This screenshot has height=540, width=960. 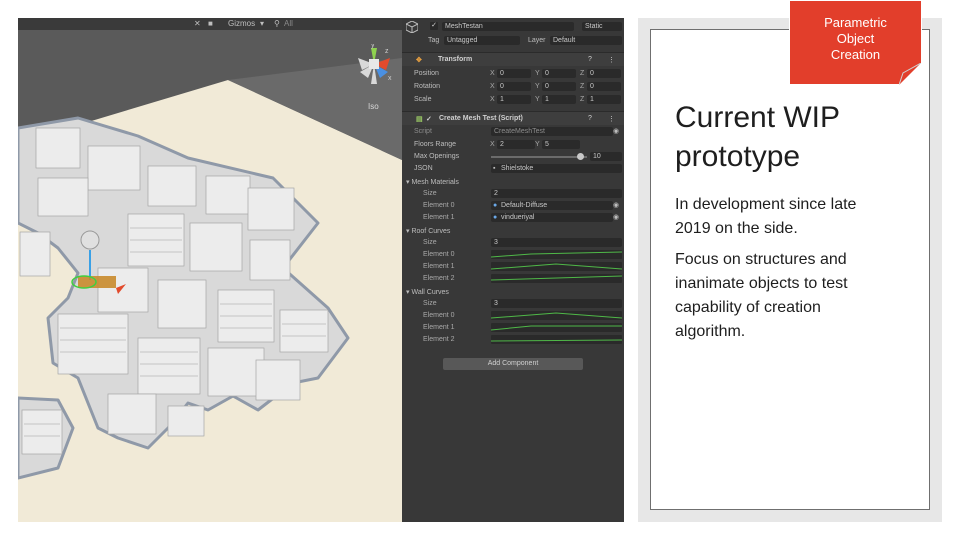 What do you see at coordinates (387, 51) in the screenshot?
I see `gizmo-z-label: z` at bounding box center [387, 51].